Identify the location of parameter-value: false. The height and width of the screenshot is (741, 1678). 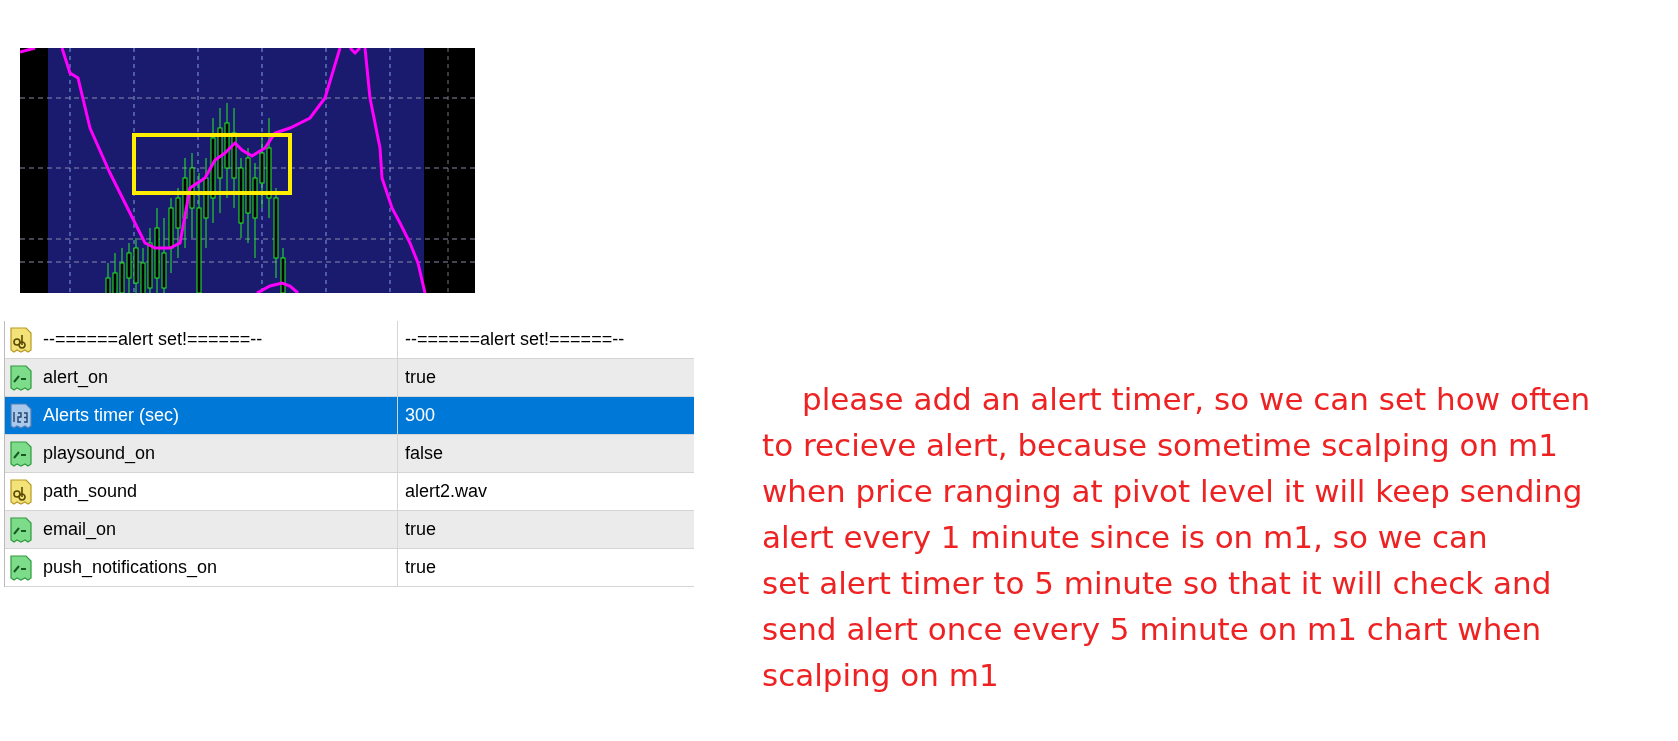
(424, 453).